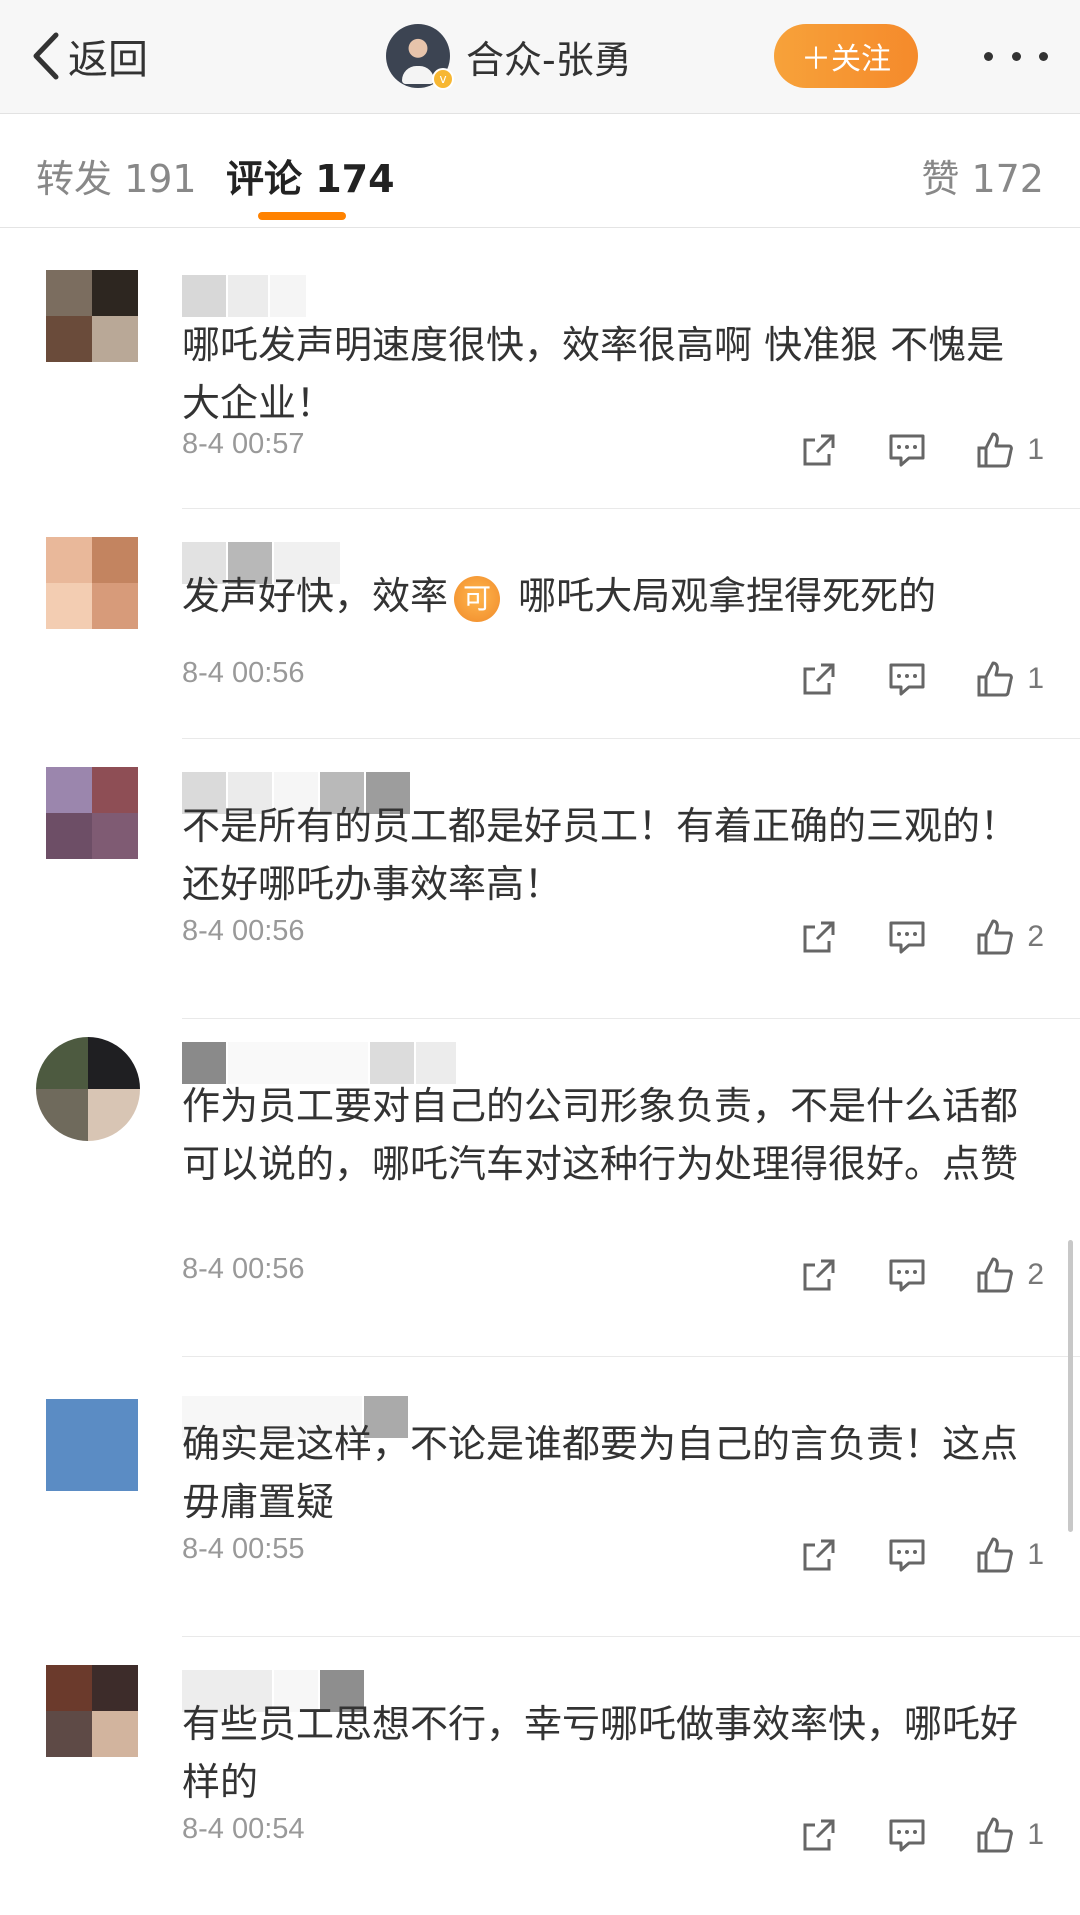 This screenshot has width=1080, height=1915. I want to click on comment-text: 哪吒发声明速度很快，效率很高啊 快准狠 不愧是大企业！, so click(593, 374).